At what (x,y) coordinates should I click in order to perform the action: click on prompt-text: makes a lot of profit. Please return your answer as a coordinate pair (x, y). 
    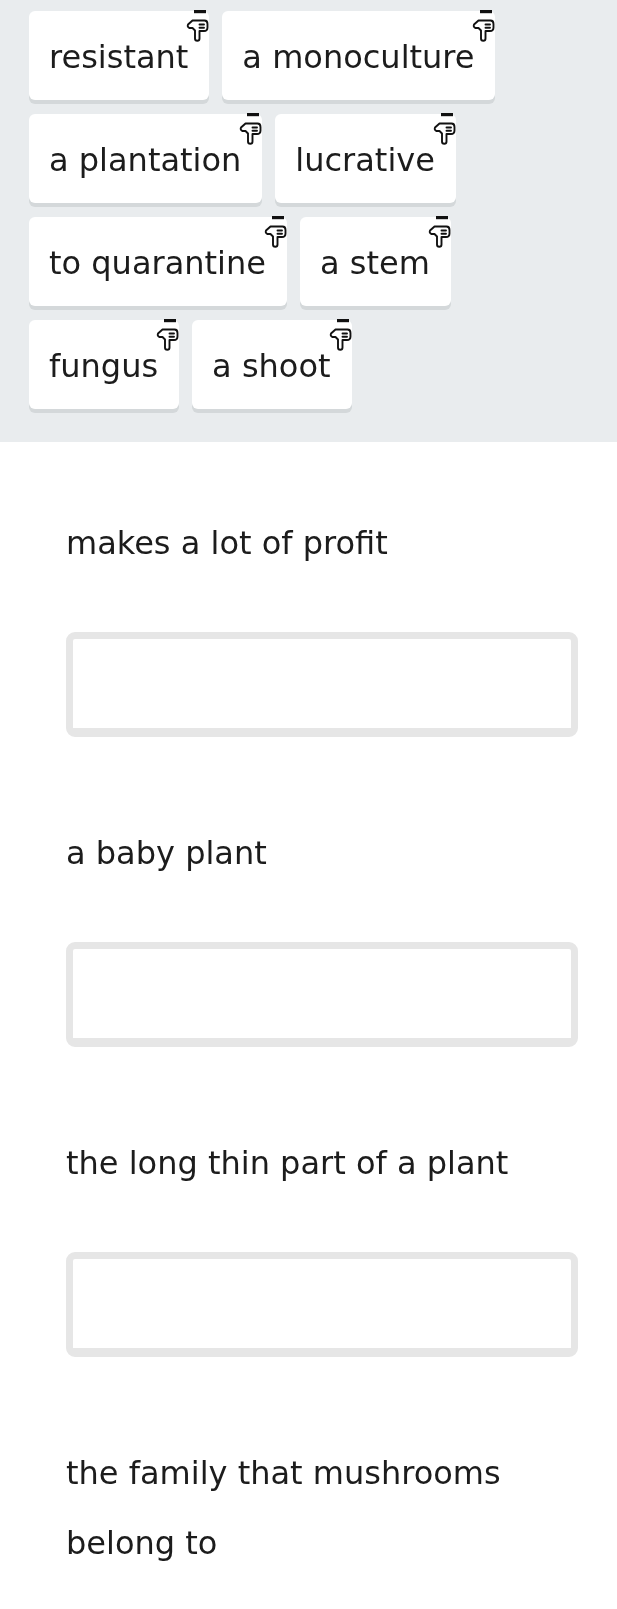
    Looking at the image, I should click on (227, 543).